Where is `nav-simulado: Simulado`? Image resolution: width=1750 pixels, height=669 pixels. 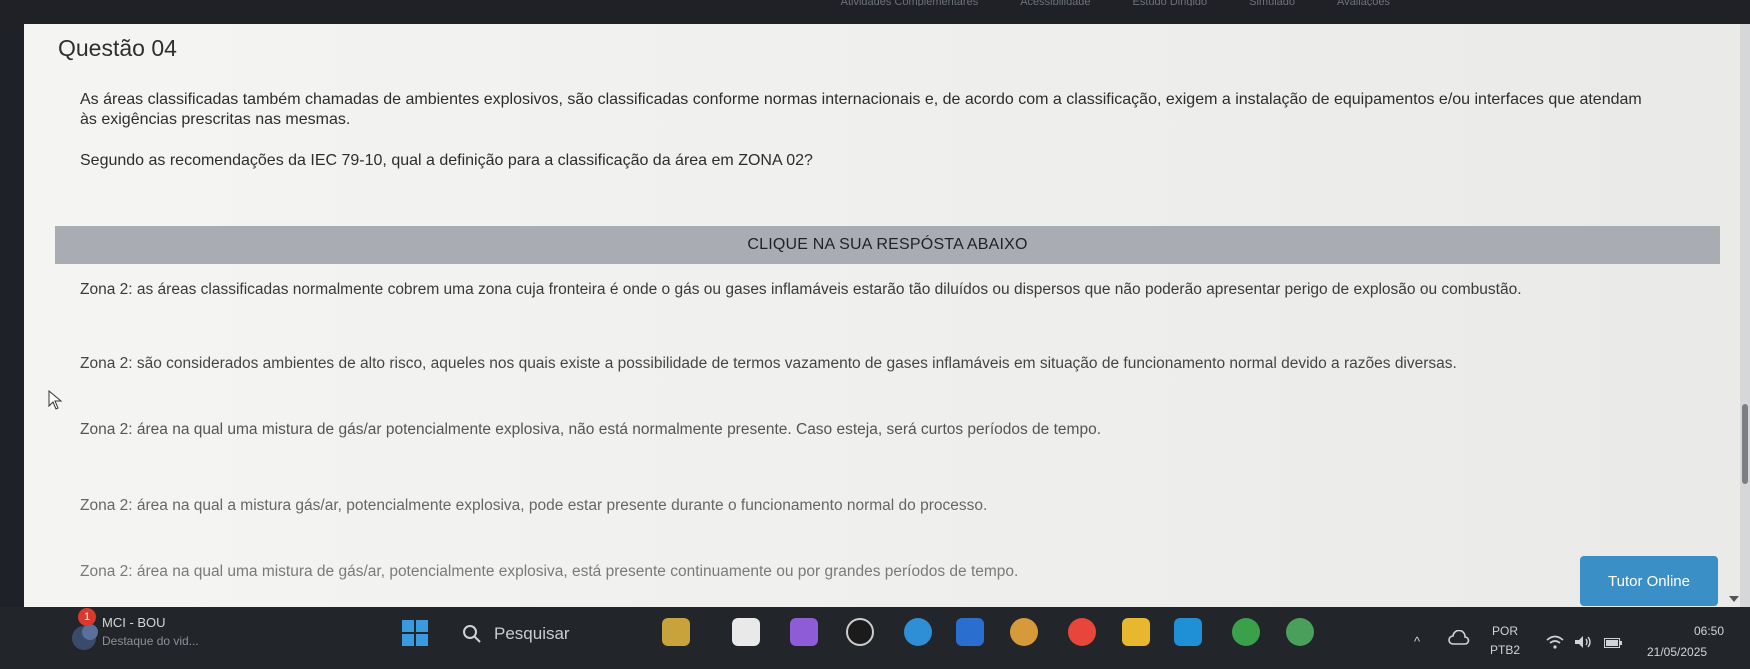 nav-simulado: Simulado is located at coordinates (1272, 3).